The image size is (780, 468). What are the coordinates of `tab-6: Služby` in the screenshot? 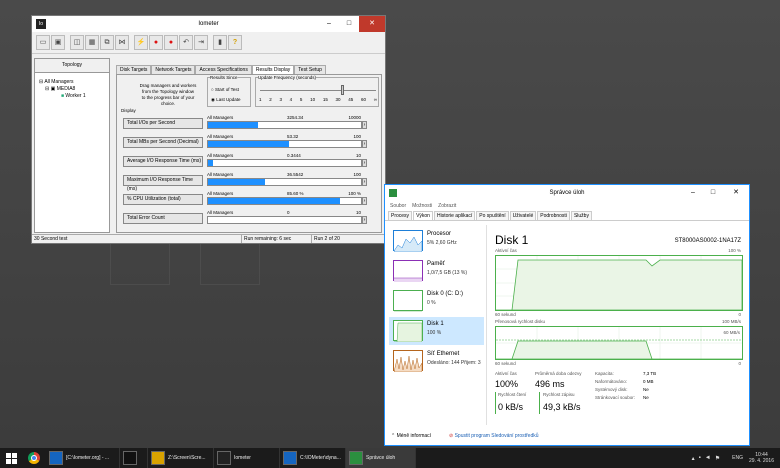 It's located at (581, 215).